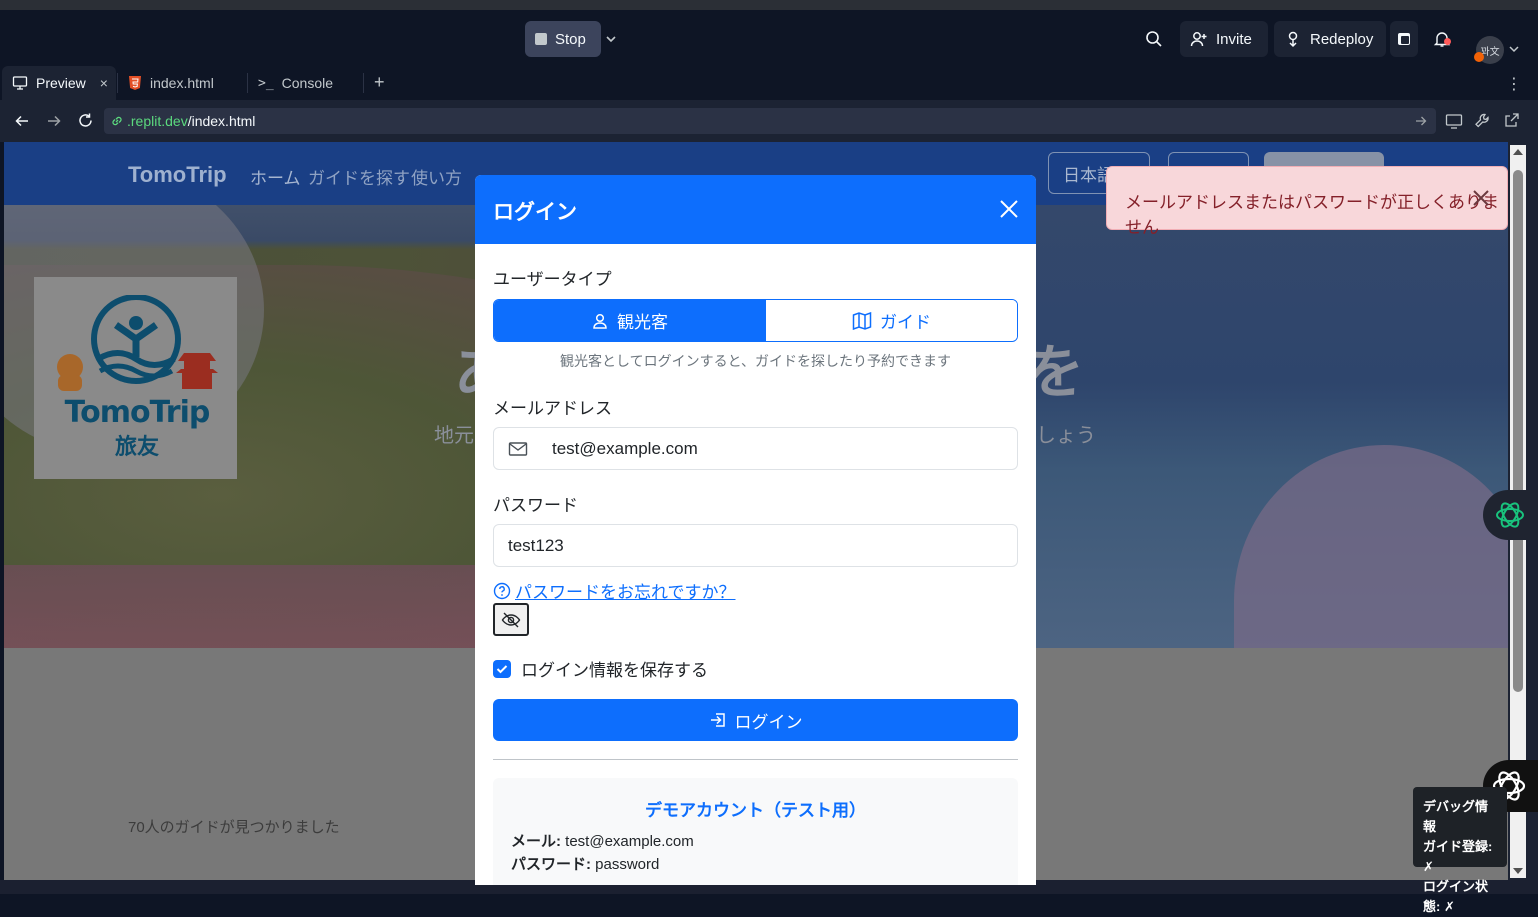 The width and height of the screenshot is (1538, 917). I want to click on email-label: メールアドレス, so click(552, 408).